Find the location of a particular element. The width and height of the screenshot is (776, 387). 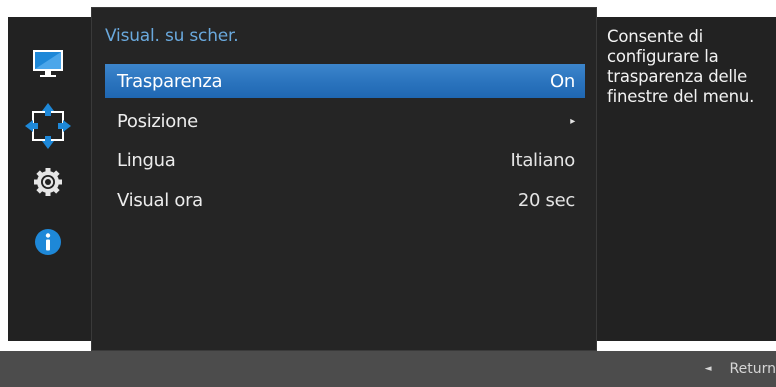

menu-title: Visual. su scher. is located at coordinates (172, 36).